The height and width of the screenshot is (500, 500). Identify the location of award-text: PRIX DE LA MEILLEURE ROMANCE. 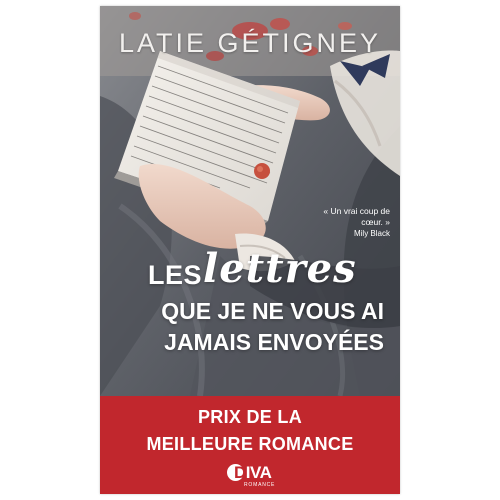
(250, 431).